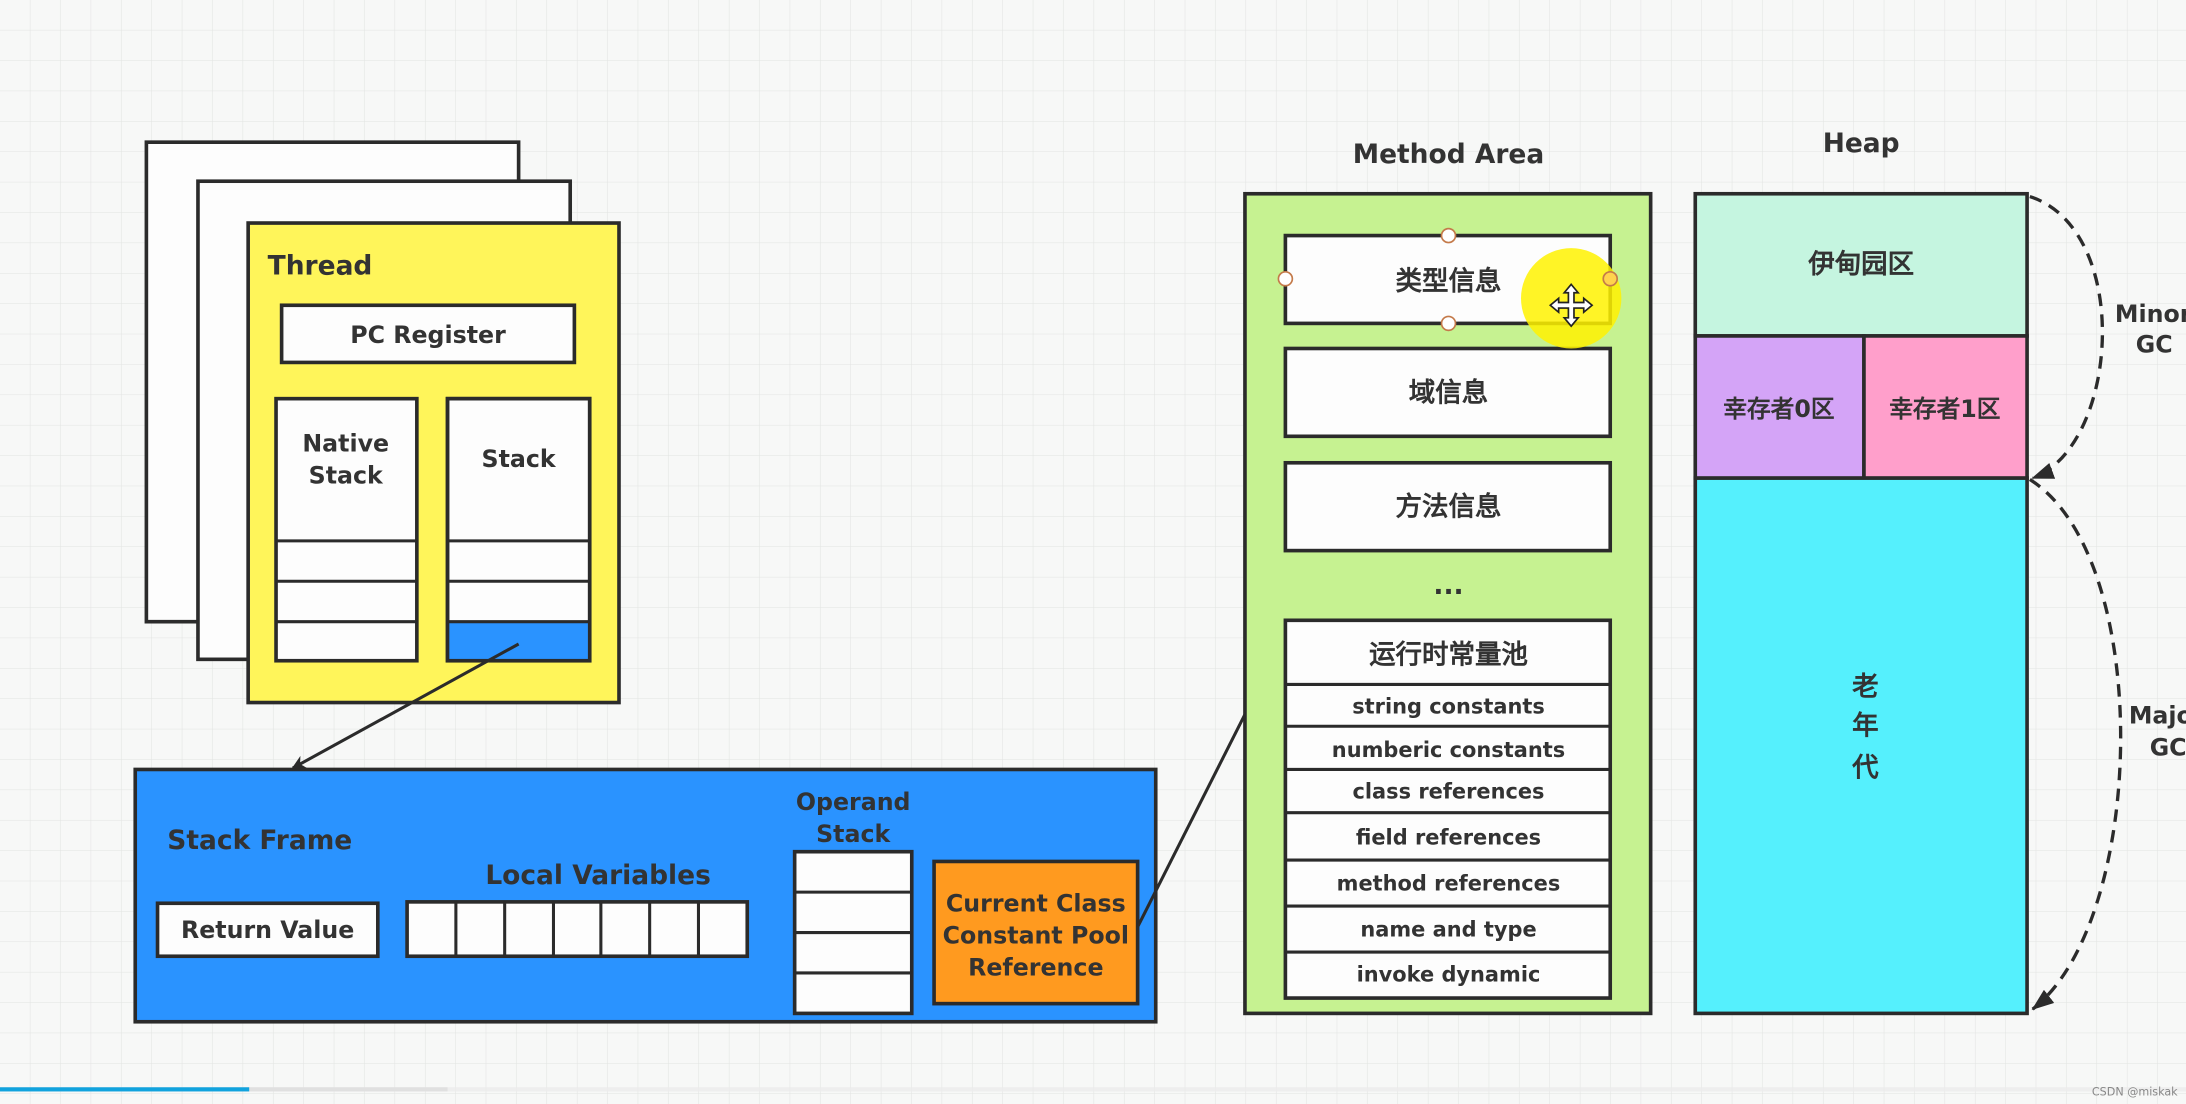  What do you see at coordinates (1449, 507) in the screenshot?
I see `method-info-label: 方法信息` at bounding box center [1449, 507].